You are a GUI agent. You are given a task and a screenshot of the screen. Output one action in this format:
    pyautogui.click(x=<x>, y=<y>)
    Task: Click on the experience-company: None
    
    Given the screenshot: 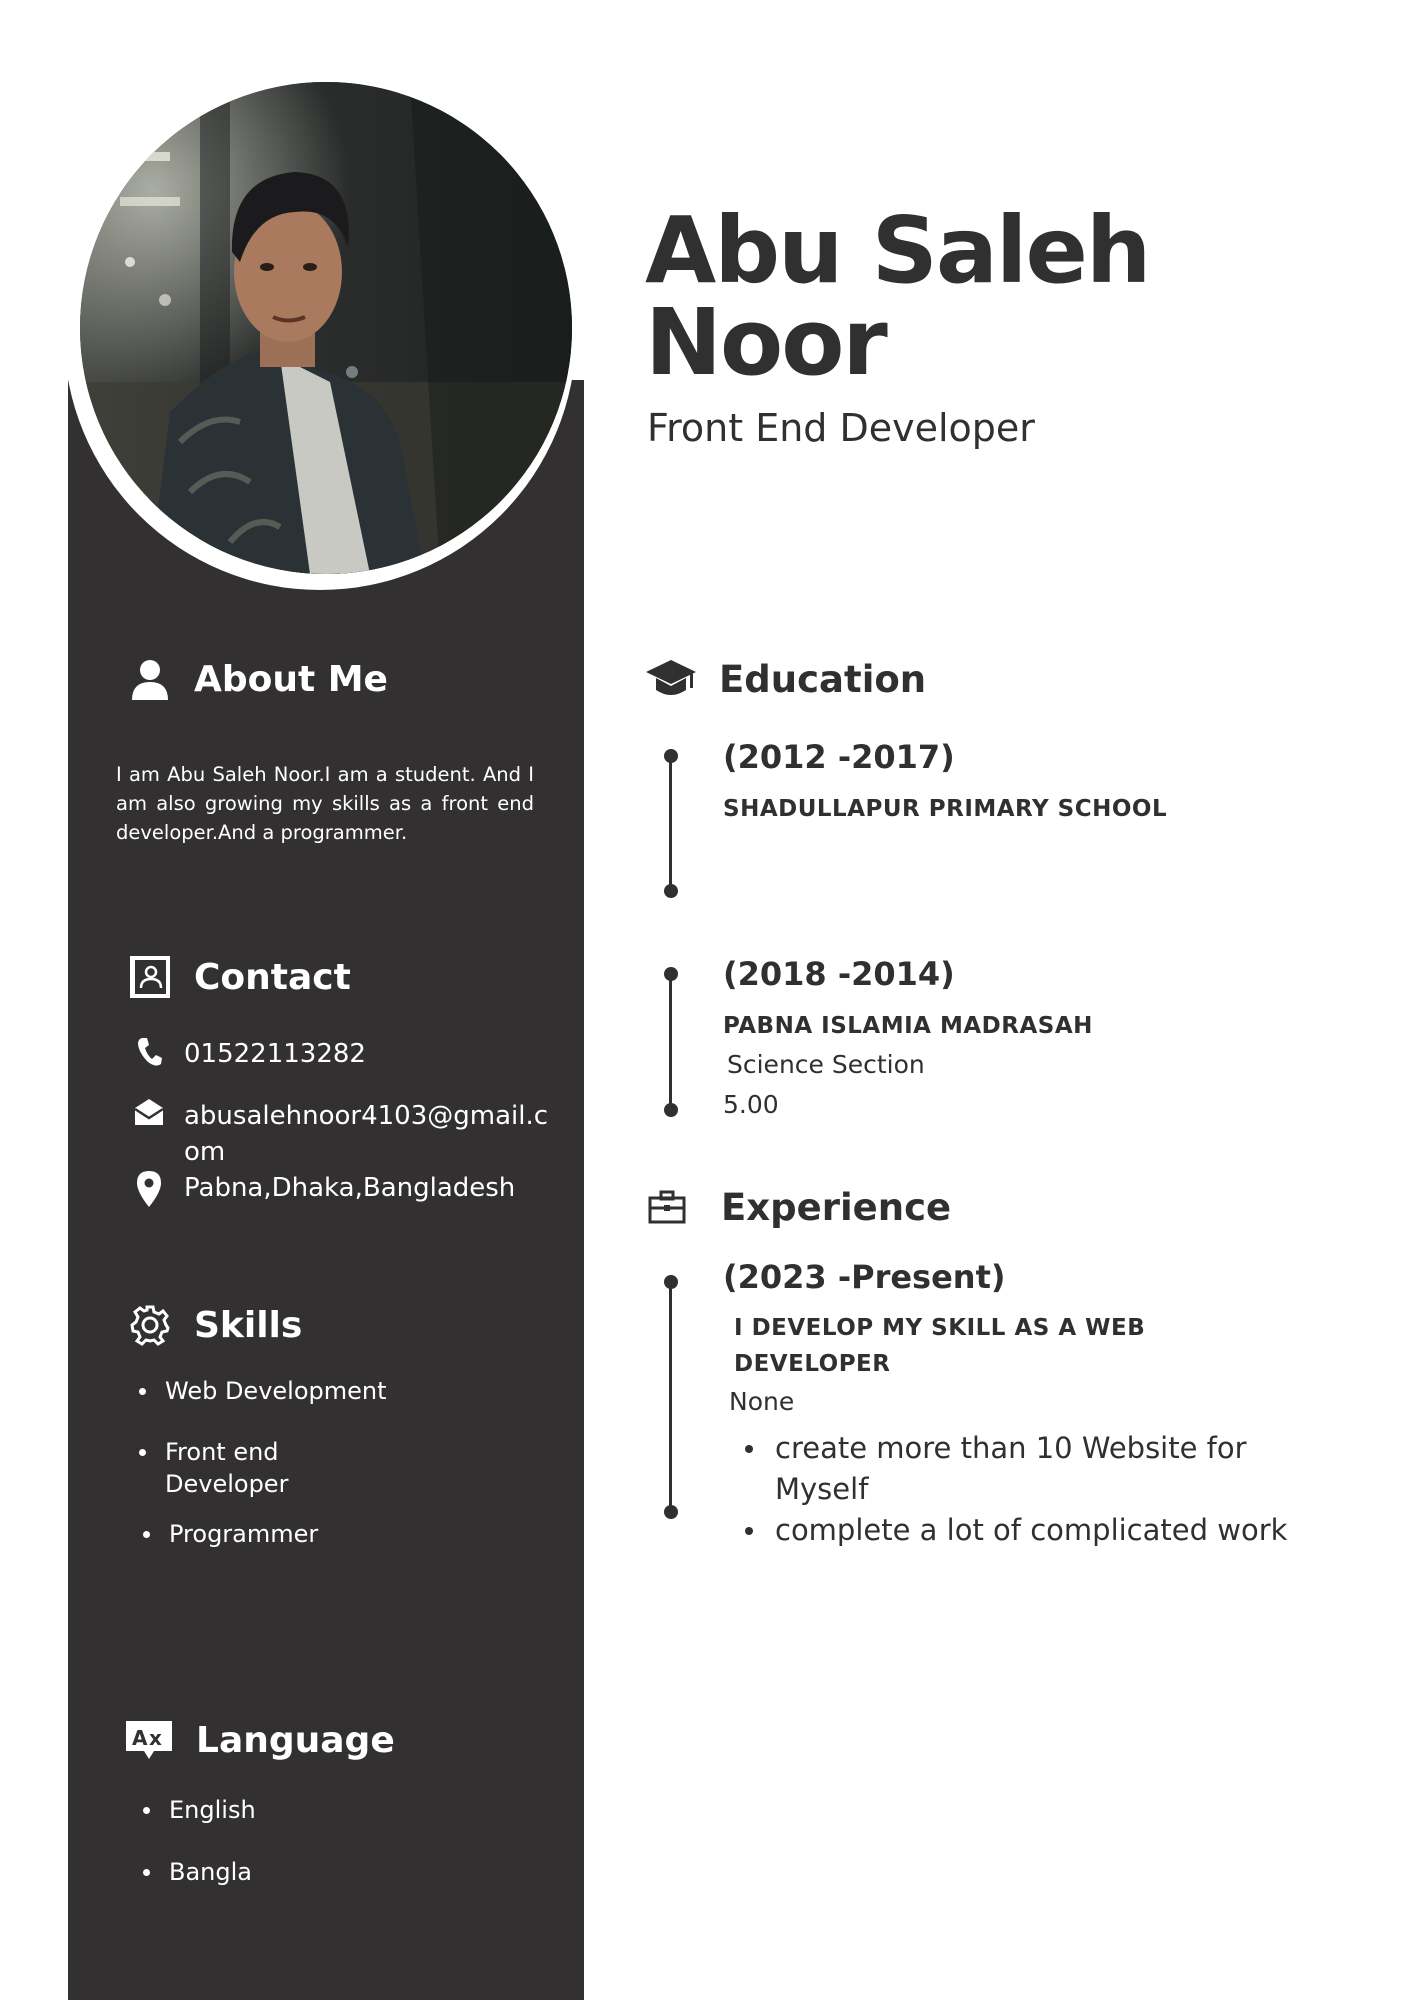 What is the action you would take?
    pyautogui.click(x=762, y=1401)
    